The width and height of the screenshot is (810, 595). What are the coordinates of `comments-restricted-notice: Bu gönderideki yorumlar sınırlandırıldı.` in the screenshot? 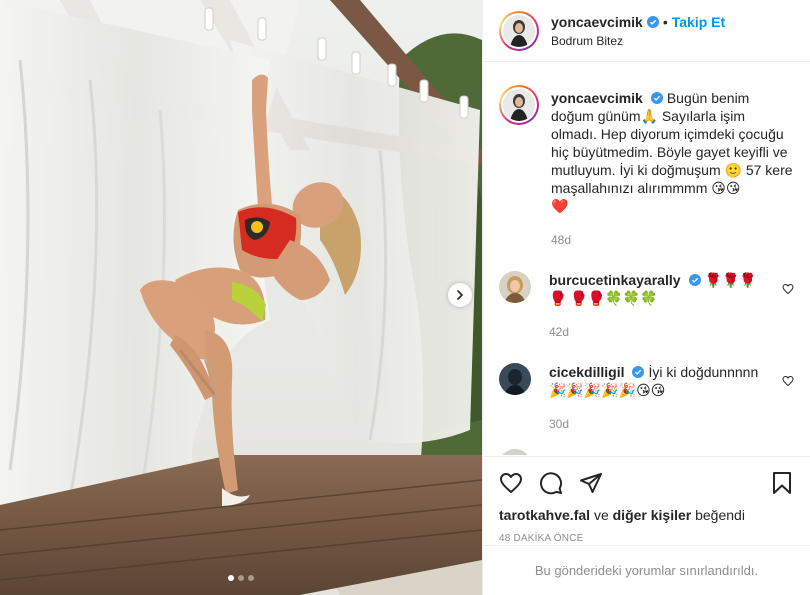 It's located at (646, 570).